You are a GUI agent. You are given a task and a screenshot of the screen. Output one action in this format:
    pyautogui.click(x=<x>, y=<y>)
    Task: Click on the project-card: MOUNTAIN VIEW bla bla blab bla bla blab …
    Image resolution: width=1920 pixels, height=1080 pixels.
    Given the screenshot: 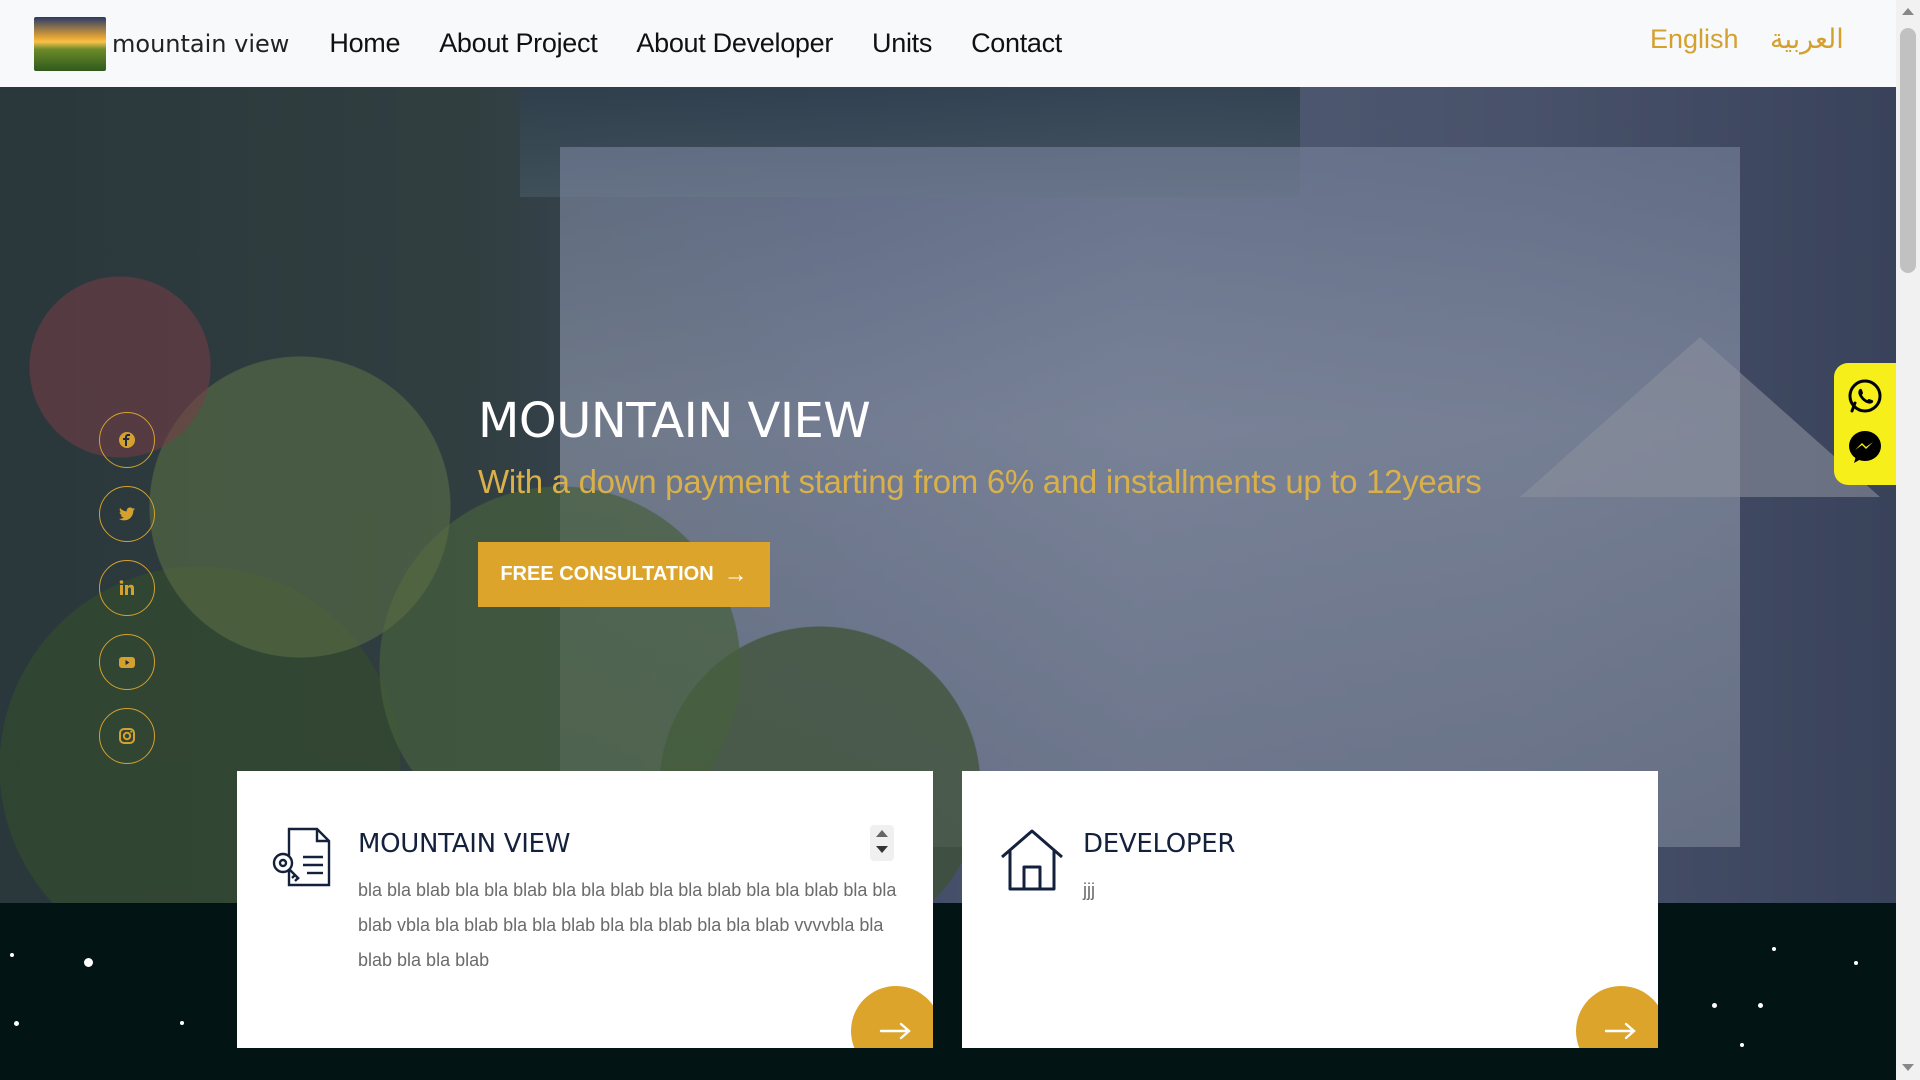 What is the action you would take?
    pyautogui.click(x=585, y=909)
    